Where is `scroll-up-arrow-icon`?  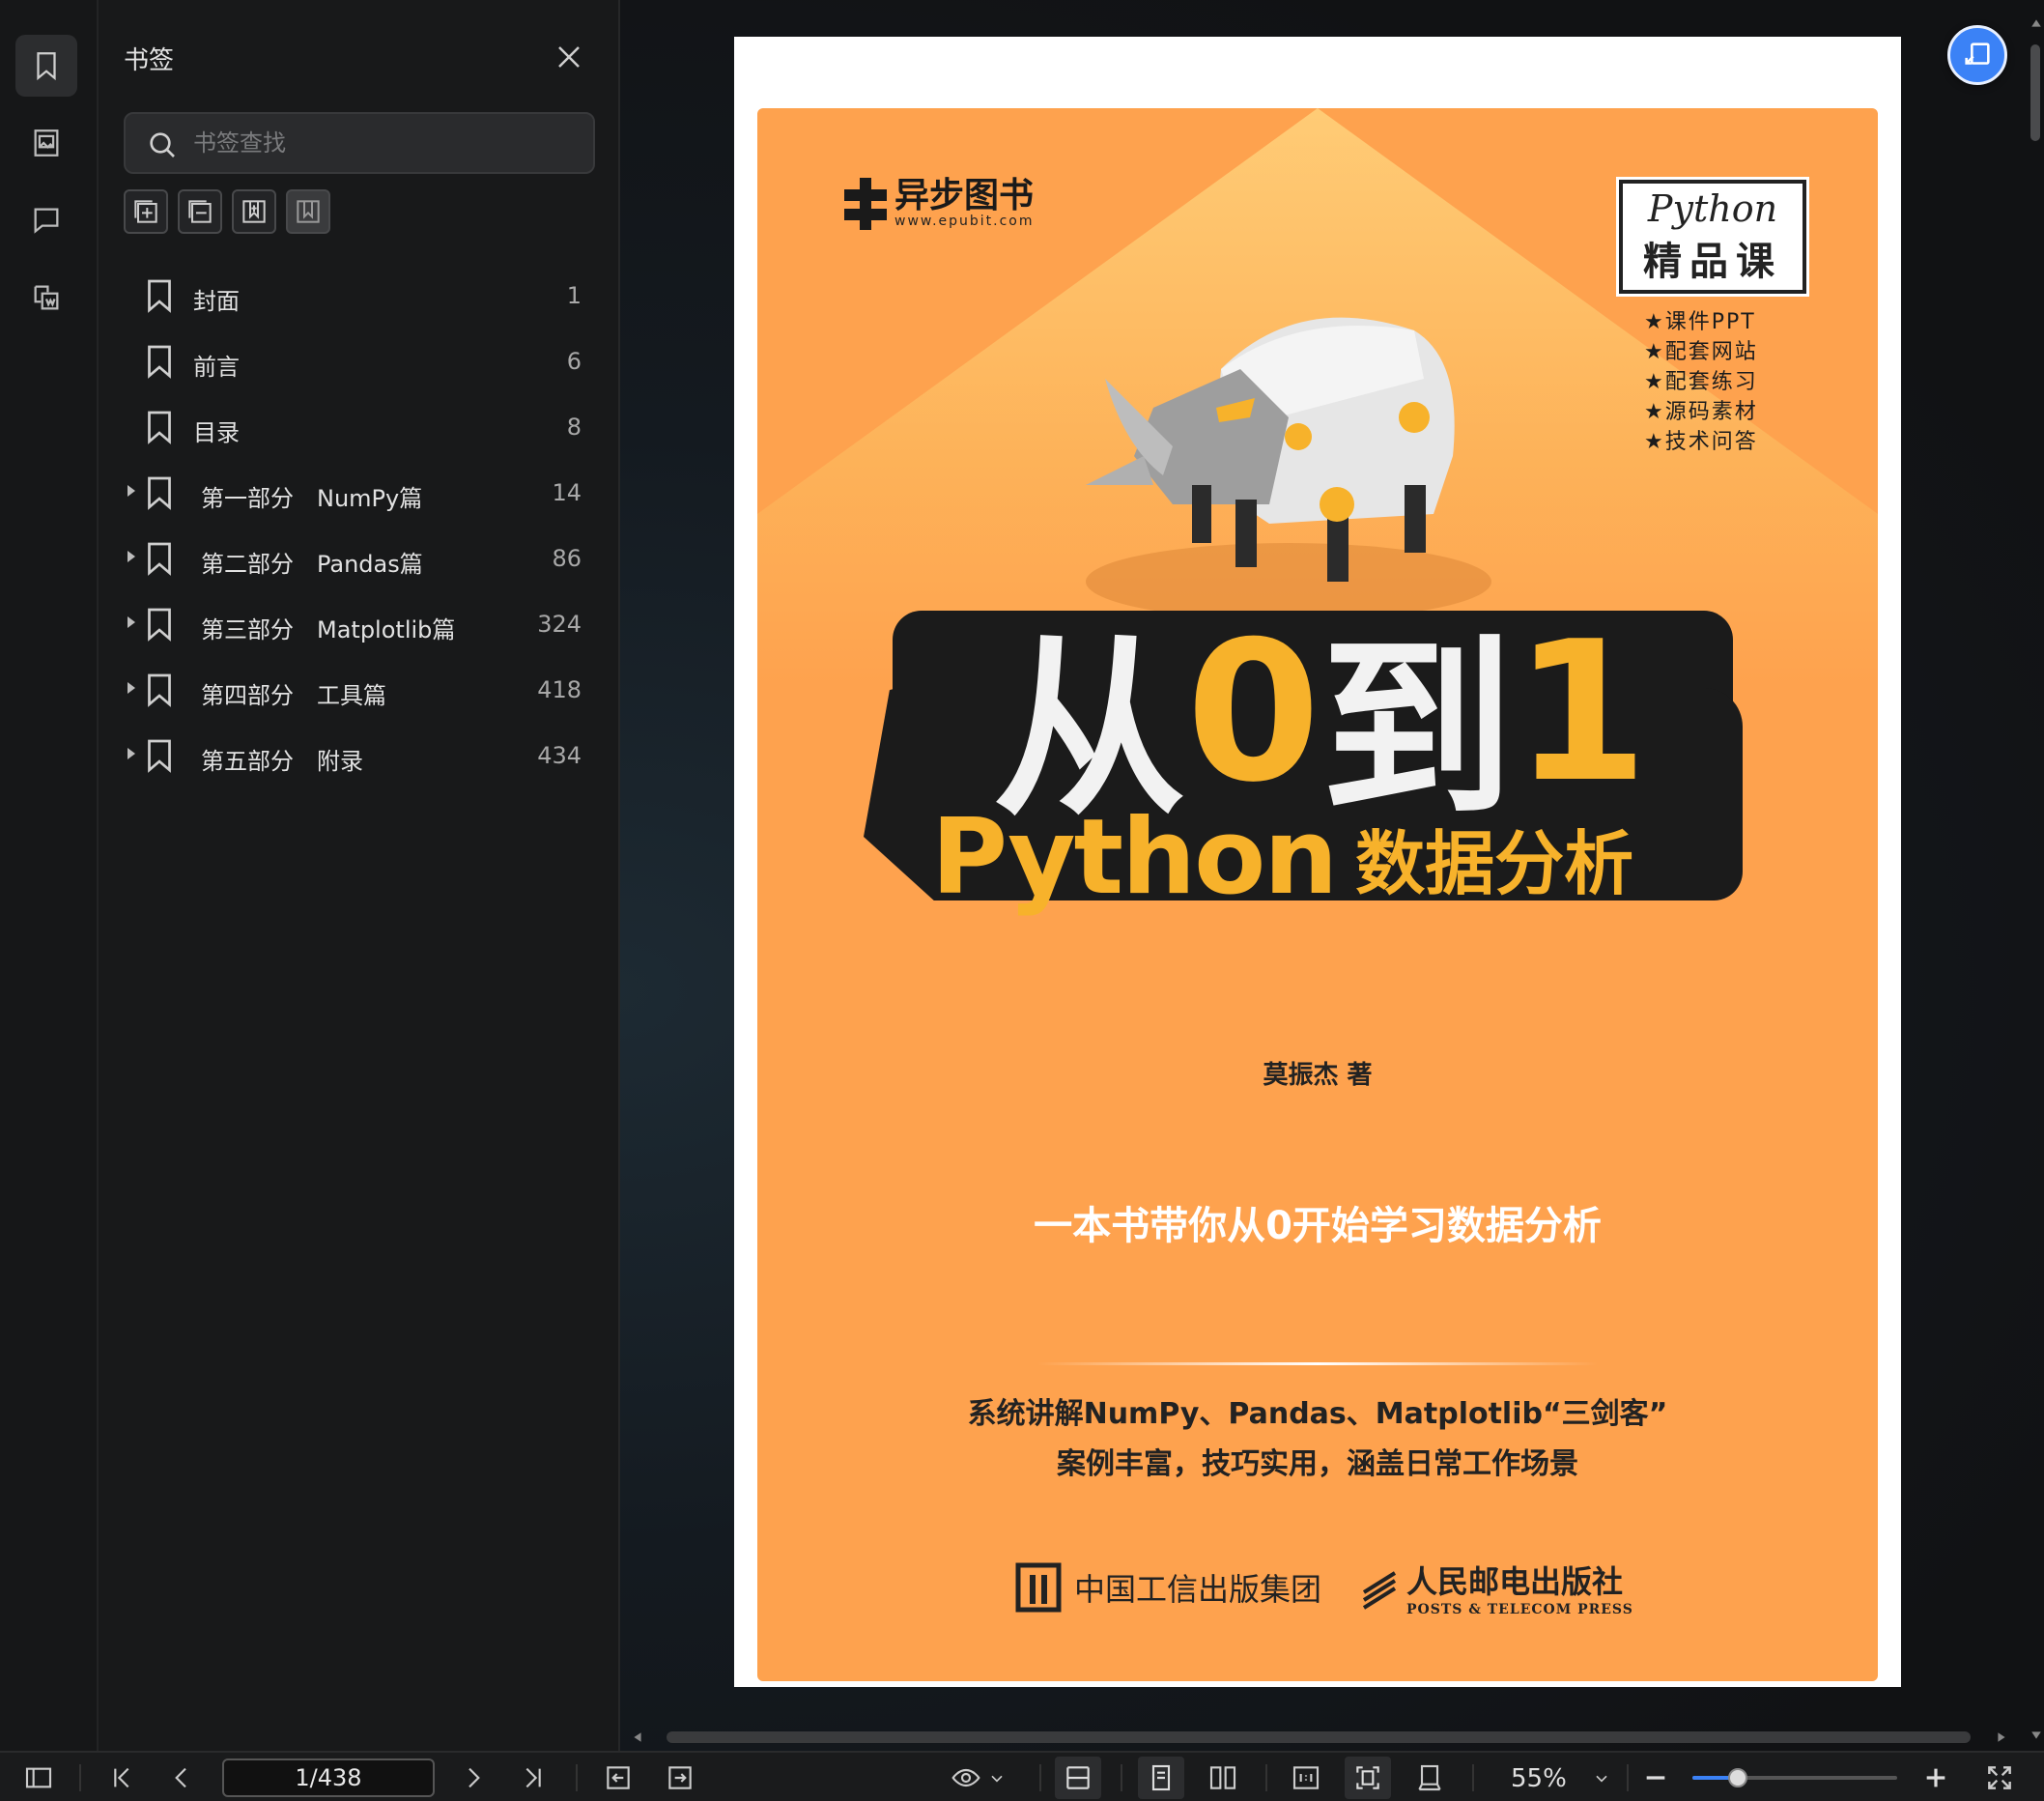
scroll-up-arrow-icon is located at coordinates (2036, 23).